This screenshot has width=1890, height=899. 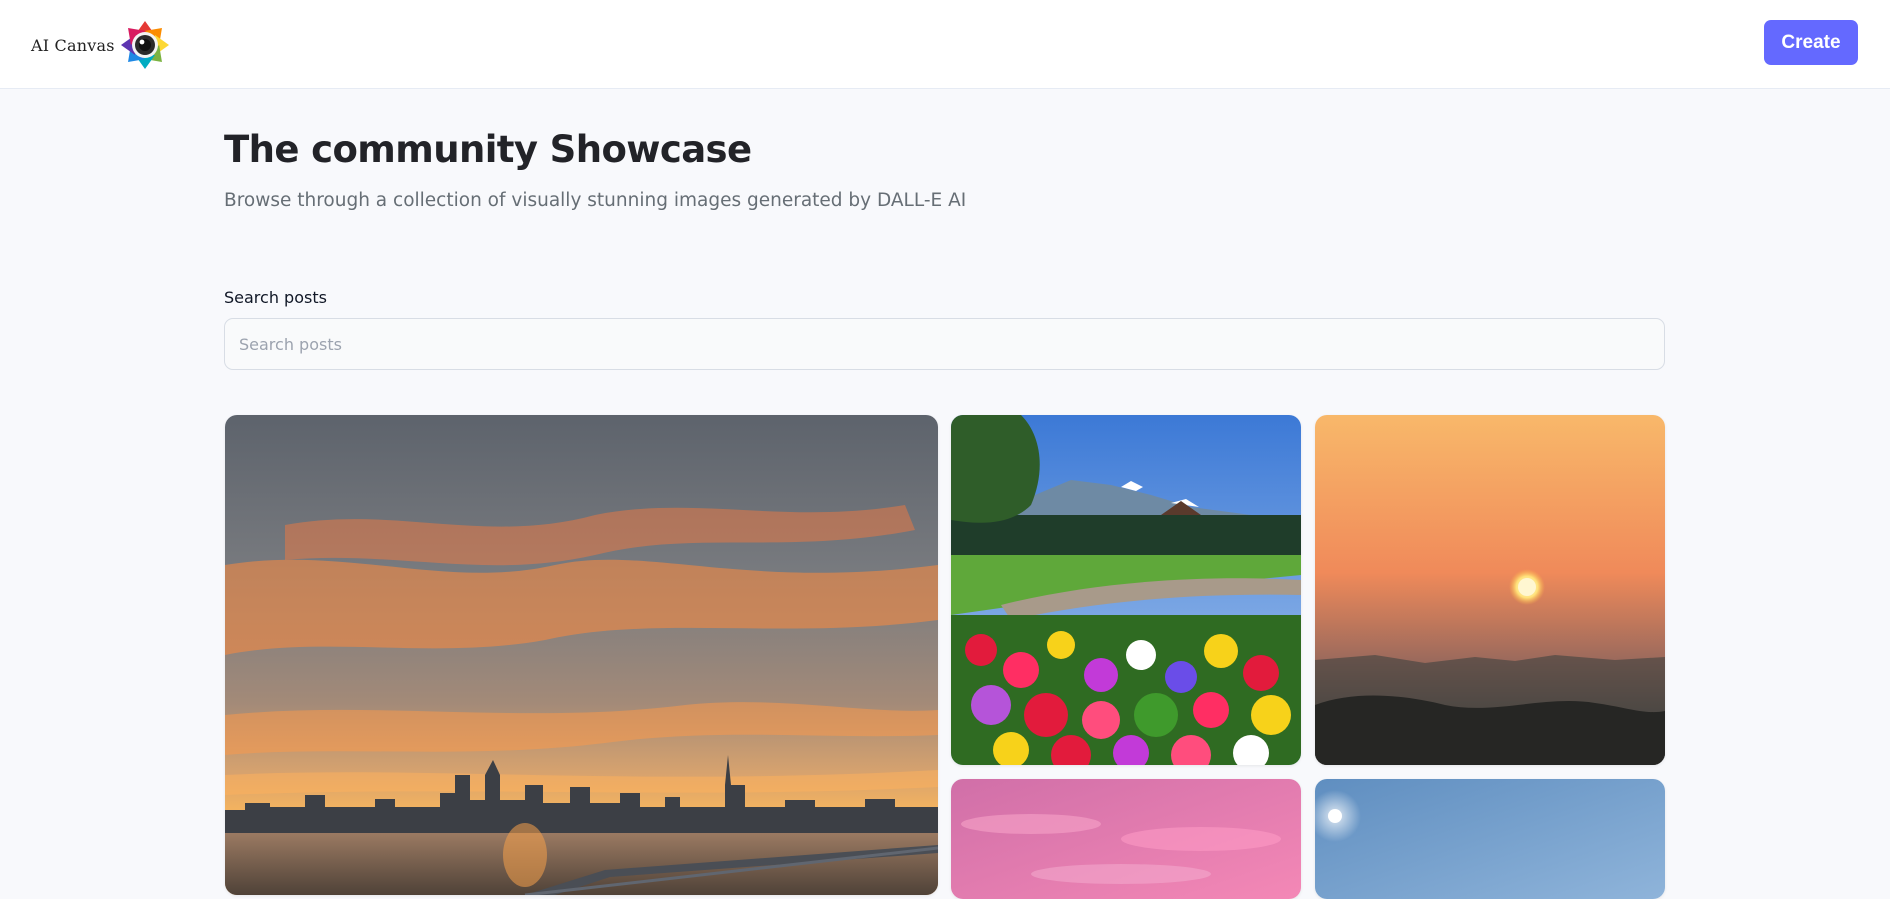 I want to click on hazy-sunset-image, so click(x=1490, y=590).